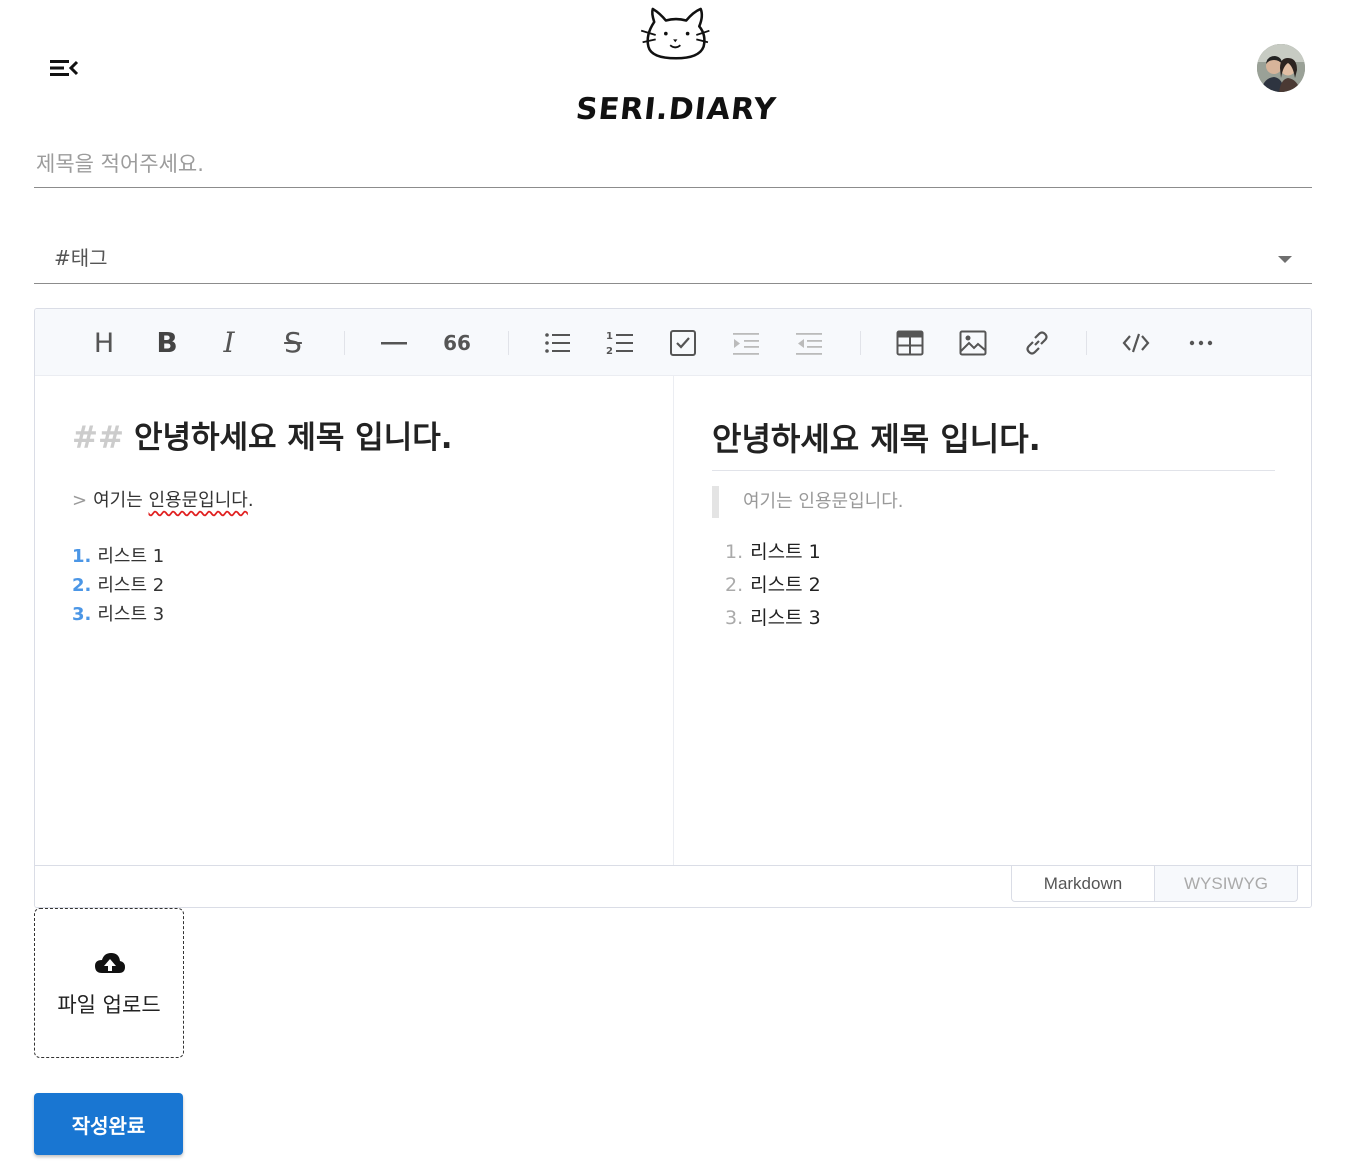 This screenshot has height=1168, width=1352. What do you see at coordinates (1136, 343) in the screenshot?
I see `code-icon` at bounding box center [1136, 343].